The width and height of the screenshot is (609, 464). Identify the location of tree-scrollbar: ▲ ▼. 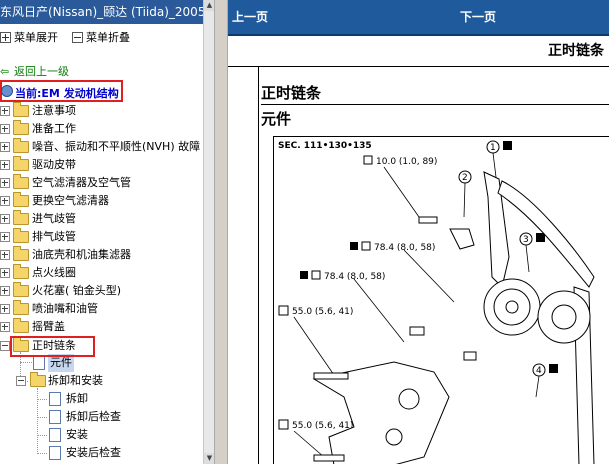
(208, 232).